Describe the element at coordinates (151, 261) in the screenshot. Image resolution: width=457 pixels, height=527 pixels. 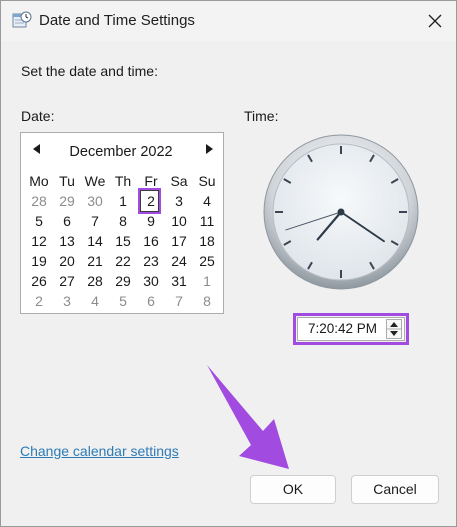
I see `calendar-day: 23` at that location.